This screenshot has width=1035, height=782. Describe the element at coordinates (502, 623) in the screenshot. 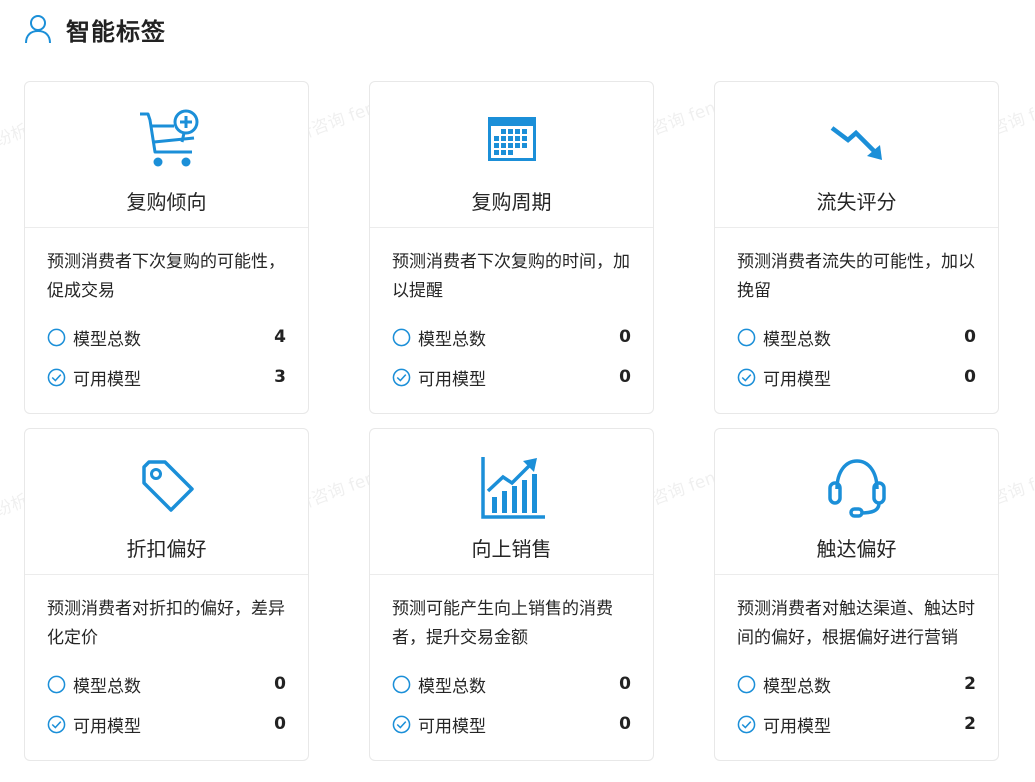

I see `card-description: 预测可能产生向上销售的消费者，提升交易金额` at that location.